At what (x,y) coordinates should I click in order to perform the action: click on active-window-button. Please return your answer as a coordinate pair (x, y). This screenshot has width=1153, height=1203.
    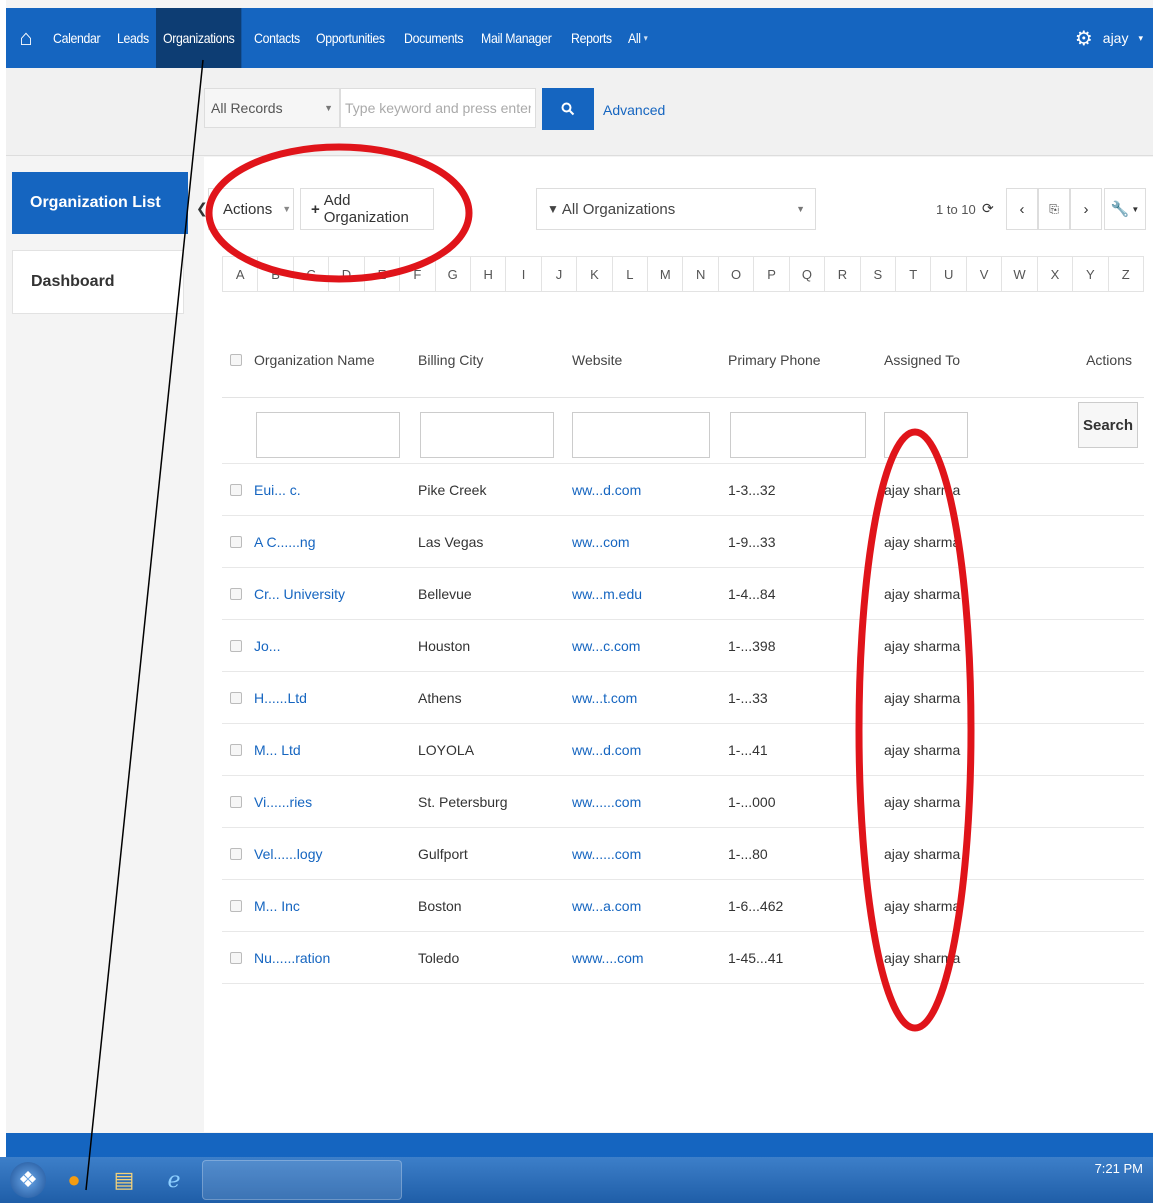
    Looking at the image, I should click on (302, 1180).